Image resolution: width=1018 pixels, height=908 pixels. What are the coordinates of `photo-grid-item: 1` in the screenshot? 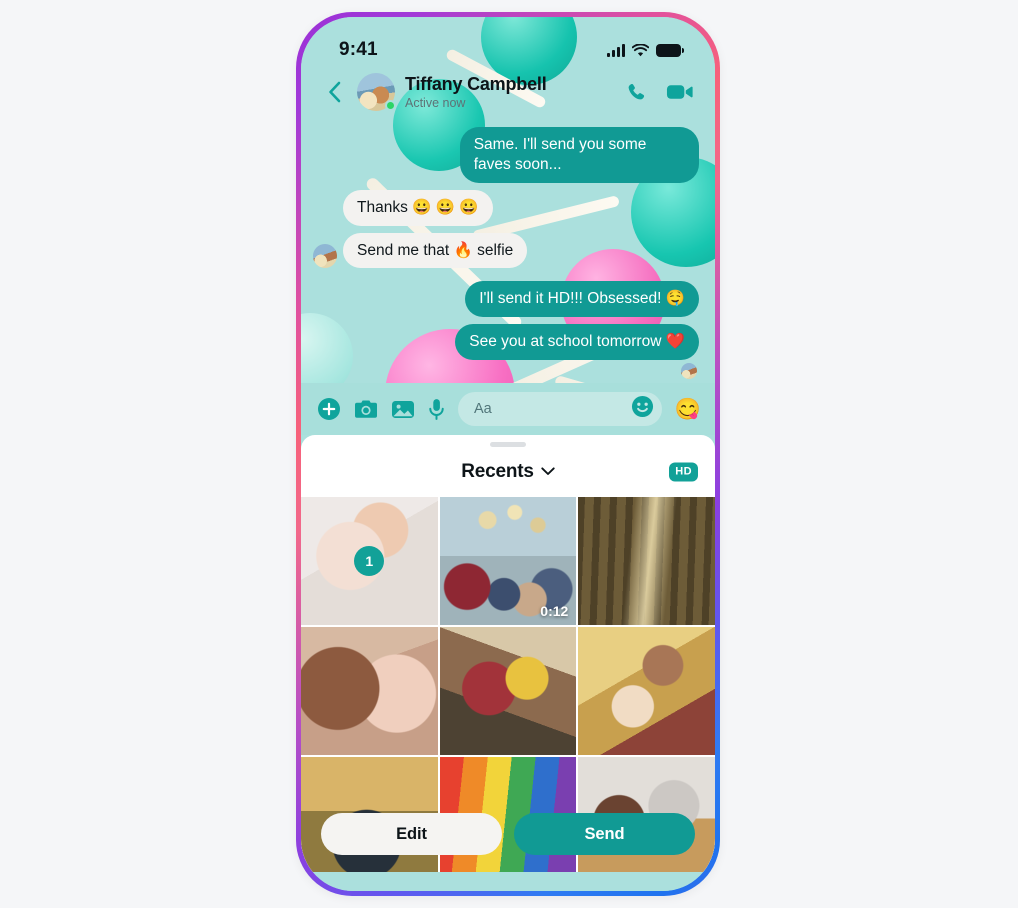 It's located at (369, 561).